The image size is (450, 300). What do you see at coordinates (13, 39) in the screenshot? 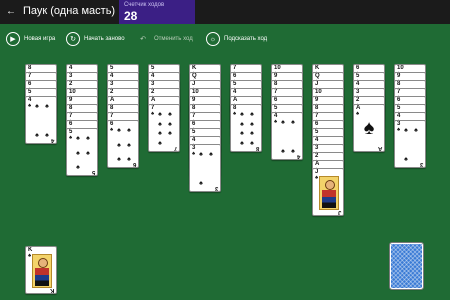
I see `play-icon: ▶` at bounding box center [13, 39].